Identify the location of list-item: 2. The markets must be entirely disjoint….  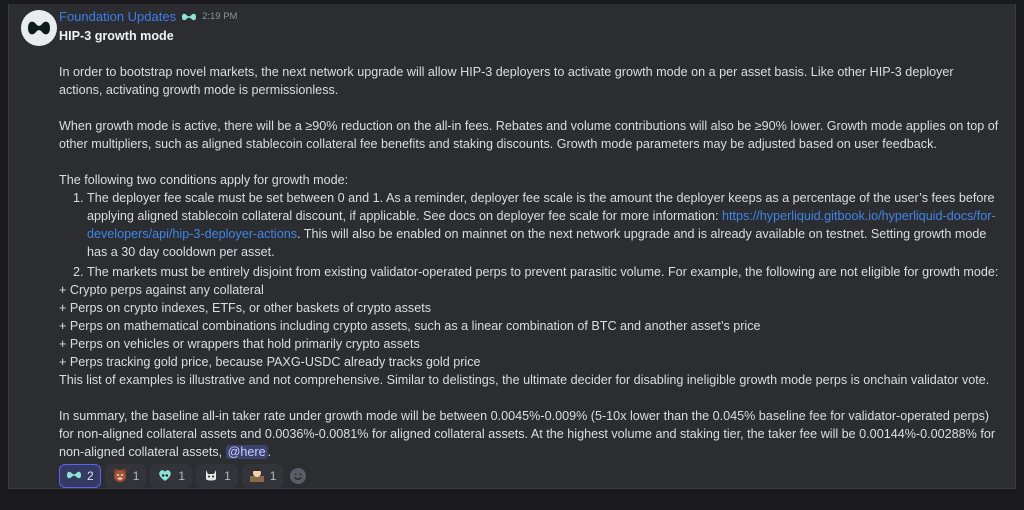
(536, 272).